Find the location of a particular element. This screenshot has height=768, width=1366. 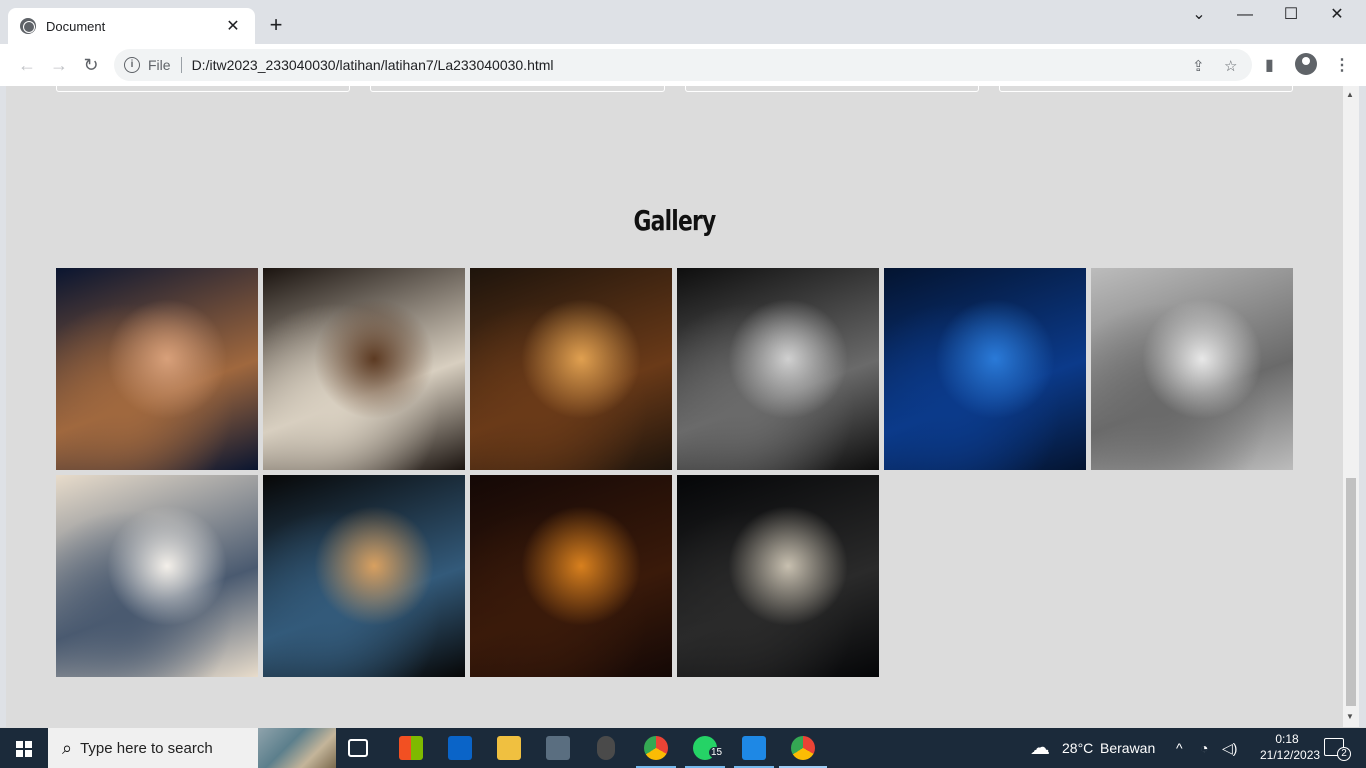

tab-search-button: ⌄ is located at coordinates (1199, 16).